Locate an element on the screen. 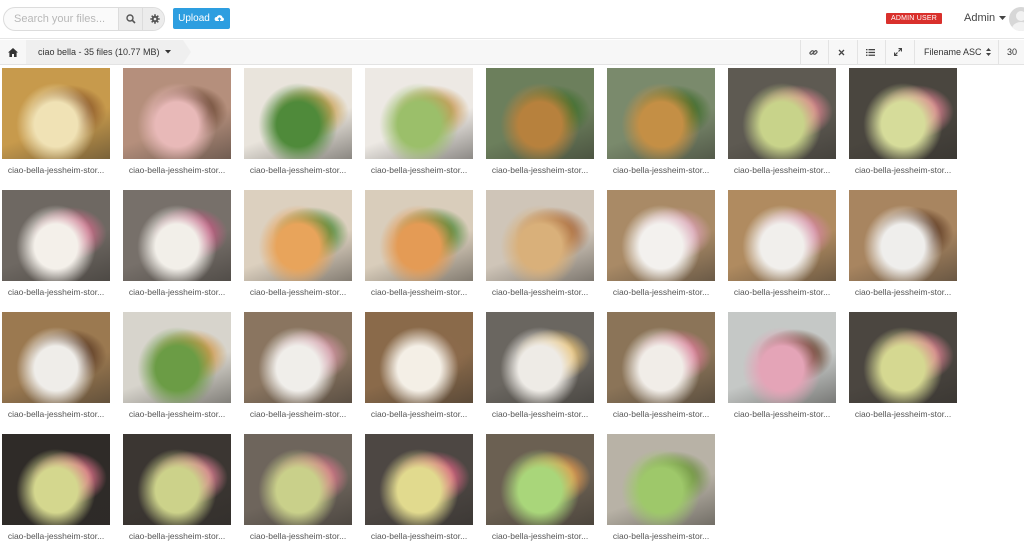  link-icon is located at coordinates (813, 52).